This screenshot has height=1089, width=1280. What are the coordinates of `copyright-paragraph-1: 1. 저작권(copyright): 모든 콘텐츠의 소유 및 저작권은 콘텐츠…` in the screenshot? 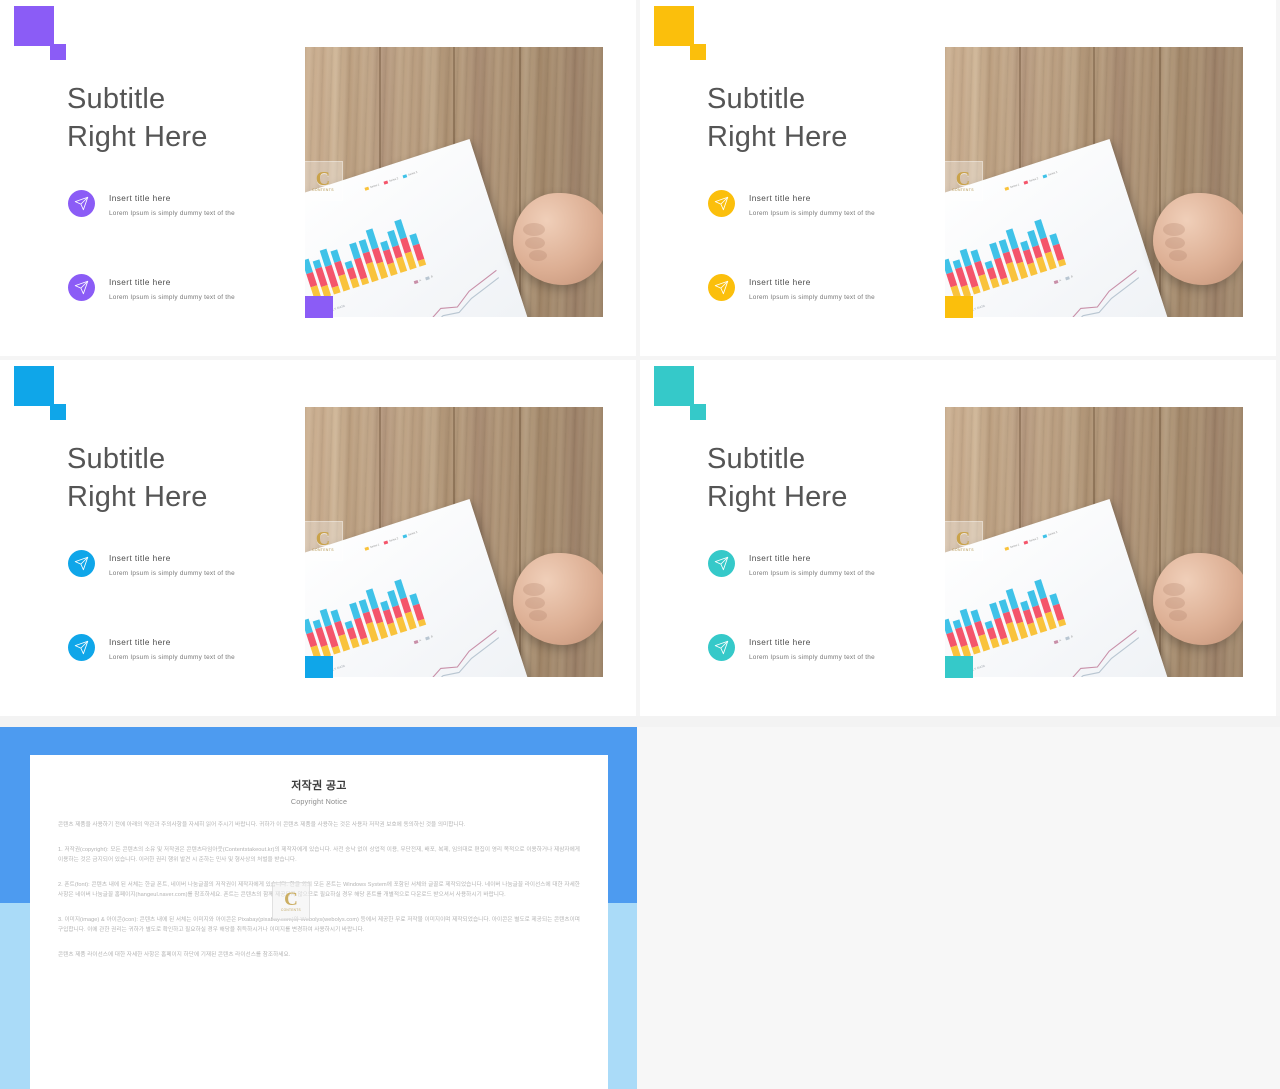 It's located at (319, 855).